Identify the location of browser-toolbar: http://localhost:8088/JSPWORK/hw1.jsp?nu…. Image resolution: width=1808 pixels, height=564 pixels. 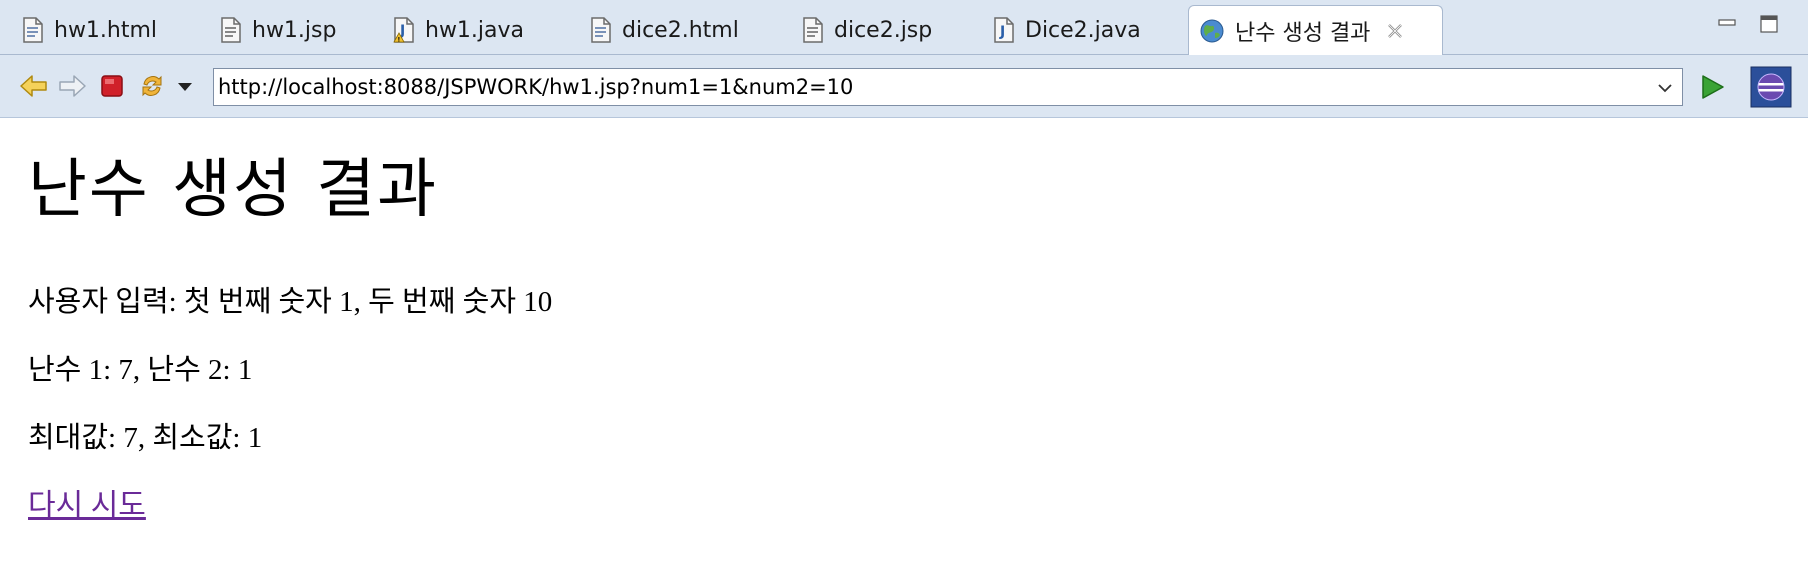
(904, 86).